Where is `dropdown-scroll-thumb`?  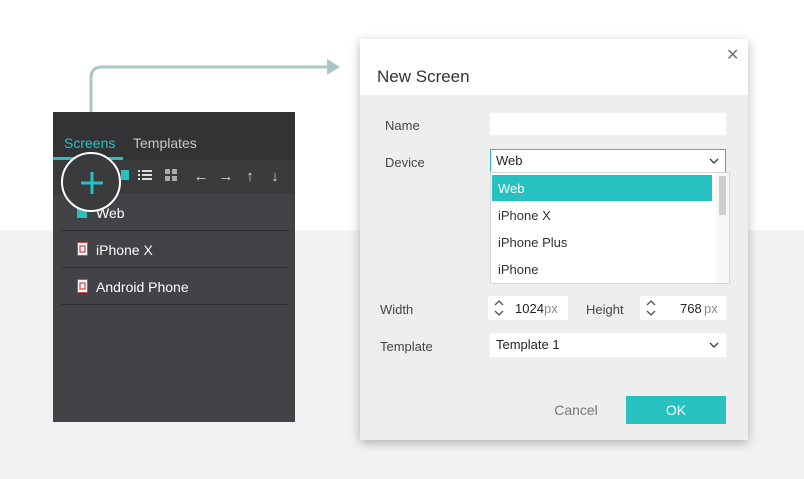
dropdown-scroll-thumb is located at coordinates (722, 195).